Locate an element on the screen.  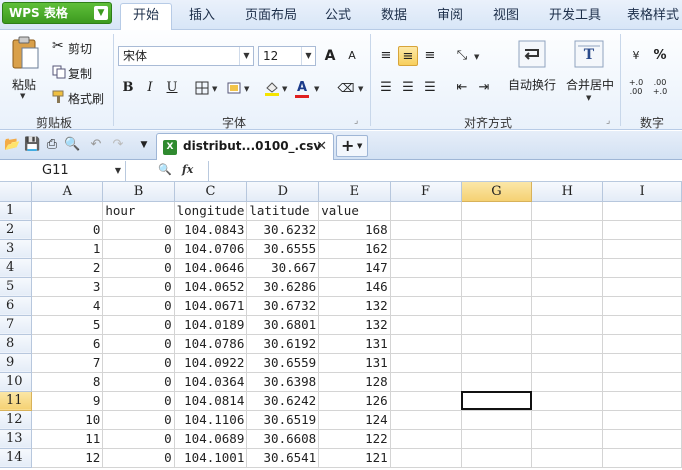
cell-e7: 132 is located at coordinates (354, 325).